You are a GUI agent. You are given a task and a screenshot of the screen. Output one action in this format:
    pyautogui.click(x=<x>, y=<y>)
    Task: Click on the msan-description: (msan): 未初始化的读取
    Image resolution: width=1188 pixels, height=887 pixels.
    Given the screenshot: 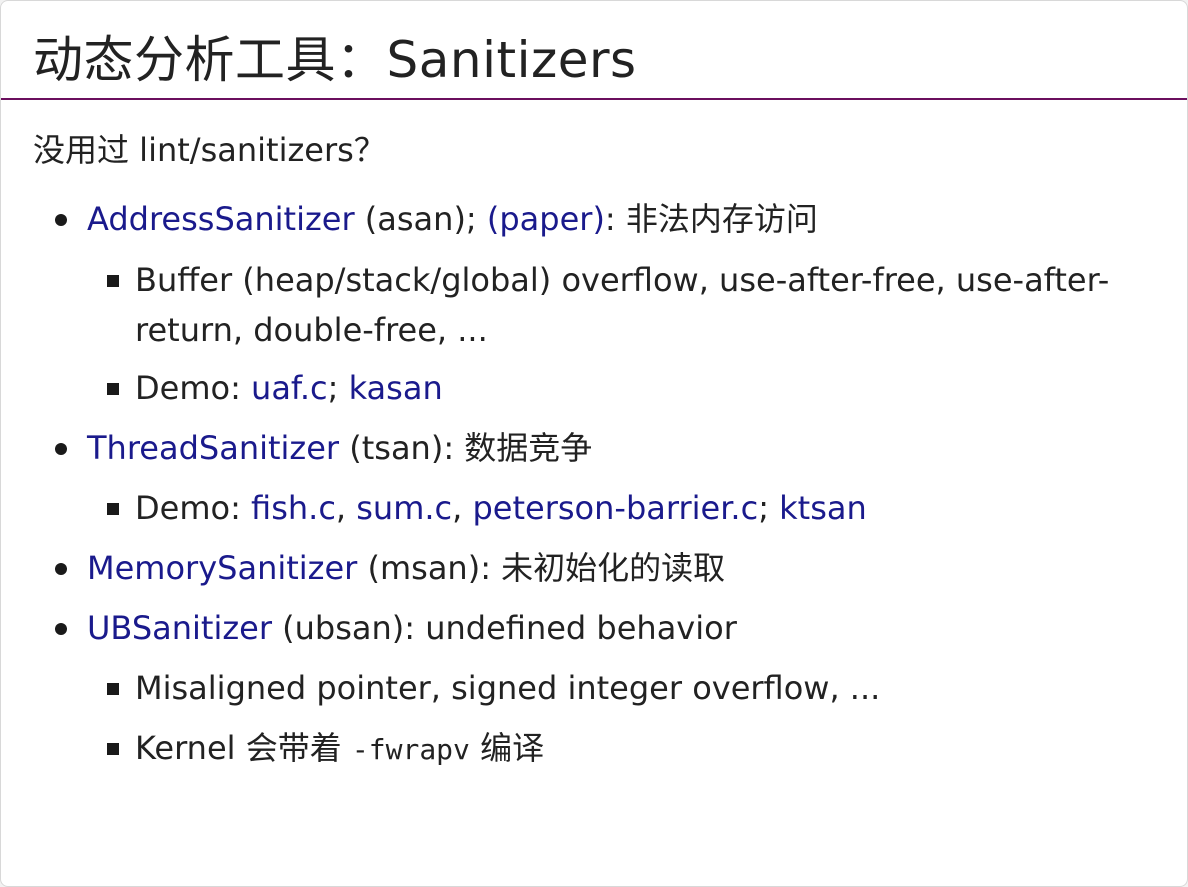 What is the action you would take?
    pyautogui.click(x=541, y=568)
    